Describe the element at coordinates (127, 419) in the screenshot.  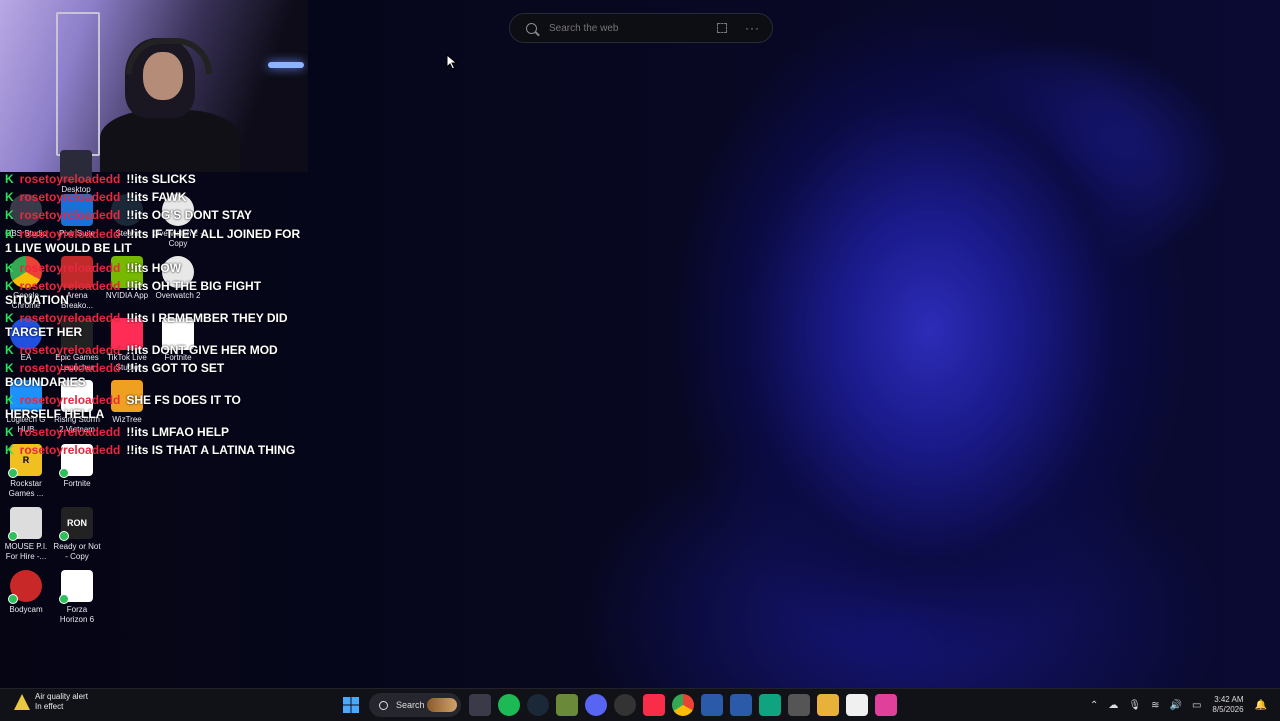
I see `desktop-icon-label: WizTree` at that location.